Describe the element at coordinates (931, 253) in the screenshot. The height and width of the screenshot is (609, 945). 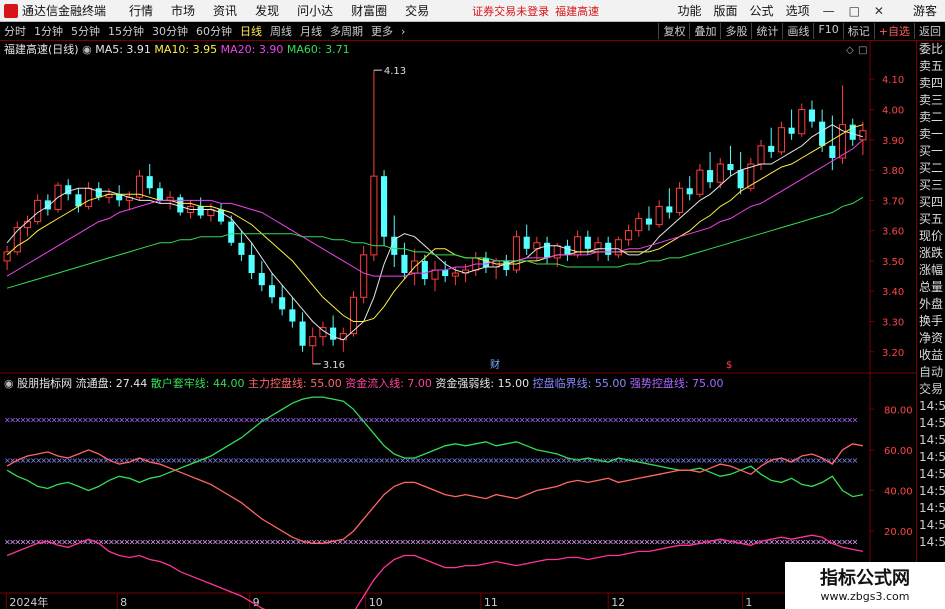
I see `sidebar-item-12: 涨跌` at that location.